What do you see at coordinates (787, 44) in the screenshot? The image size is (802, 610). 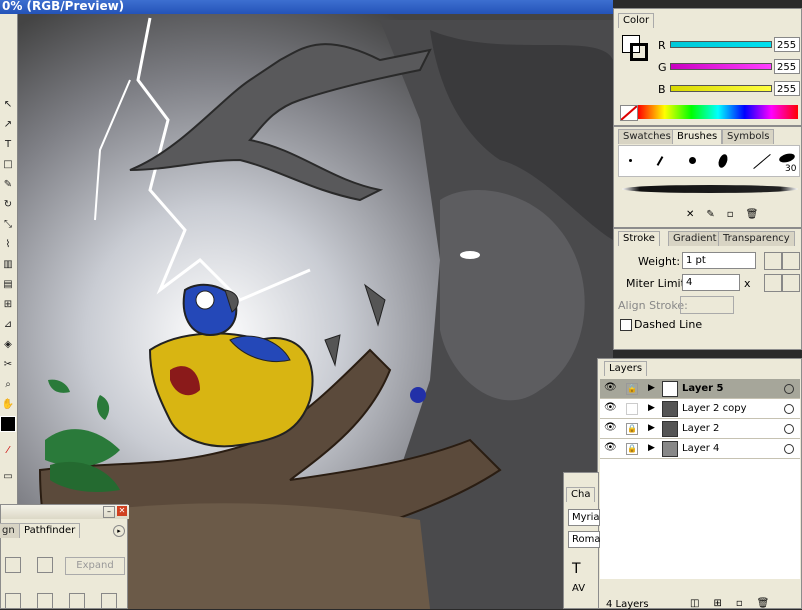 I see `red-value: 255` at bounding box center [787, 44].